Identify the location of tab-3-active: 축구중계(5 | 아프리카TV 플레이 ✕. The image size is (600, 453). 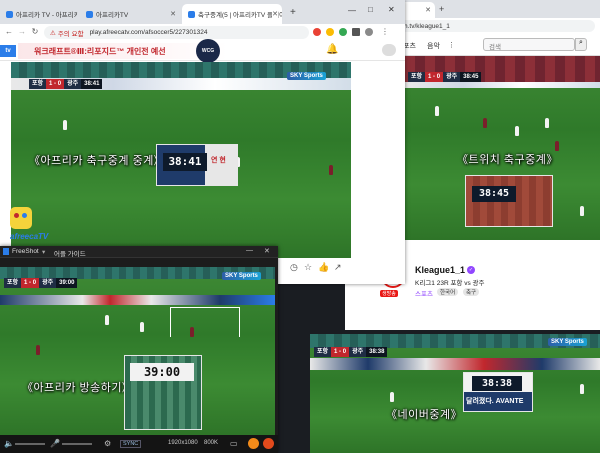
(232, 14).